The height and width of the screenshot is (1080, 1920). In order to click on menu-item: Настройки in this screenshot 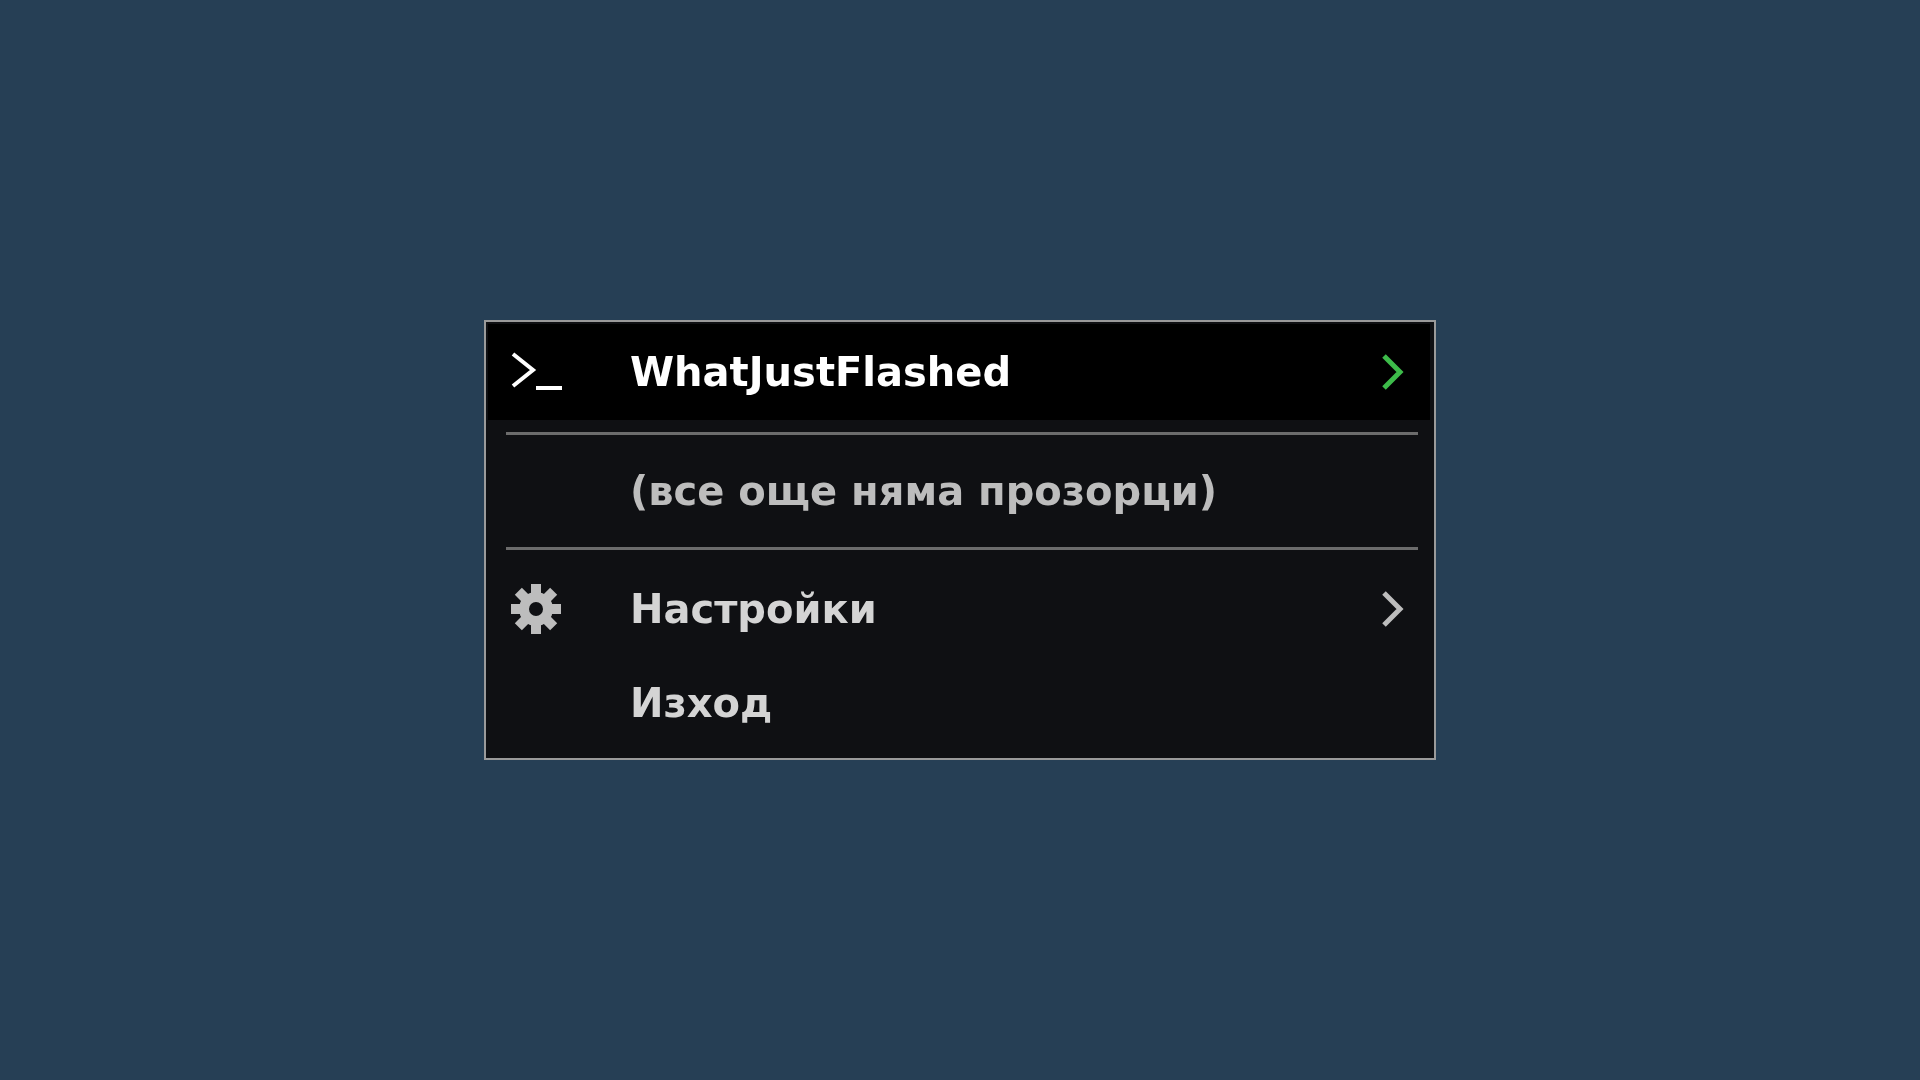, I will do `click(1005, 609)`.